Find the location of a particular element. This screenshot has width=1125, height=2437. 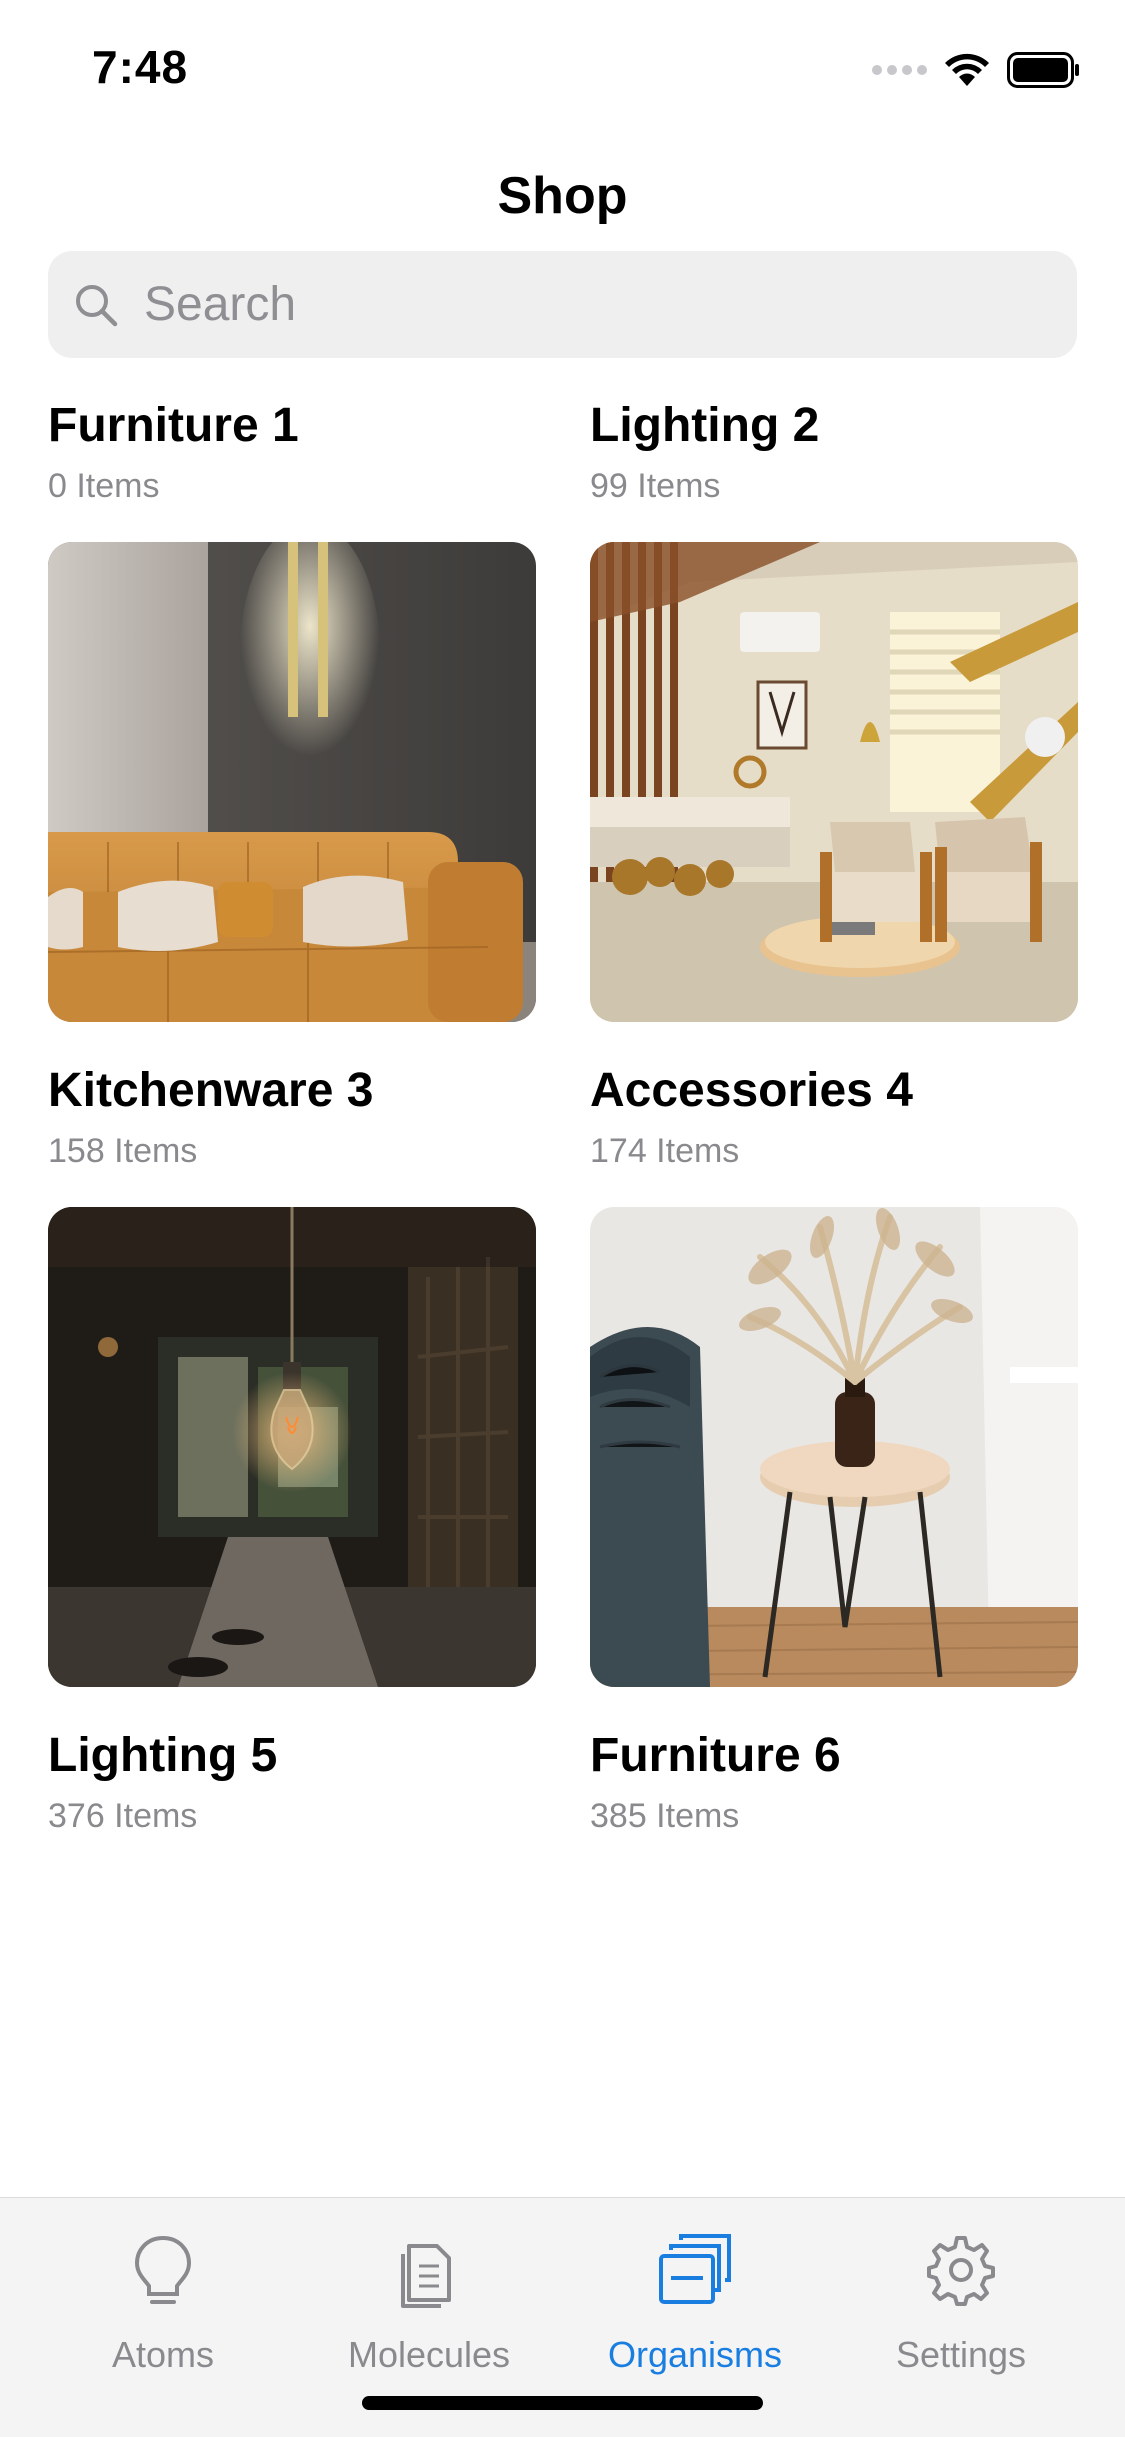

home-indicator is located at coordinates (562, 2403).